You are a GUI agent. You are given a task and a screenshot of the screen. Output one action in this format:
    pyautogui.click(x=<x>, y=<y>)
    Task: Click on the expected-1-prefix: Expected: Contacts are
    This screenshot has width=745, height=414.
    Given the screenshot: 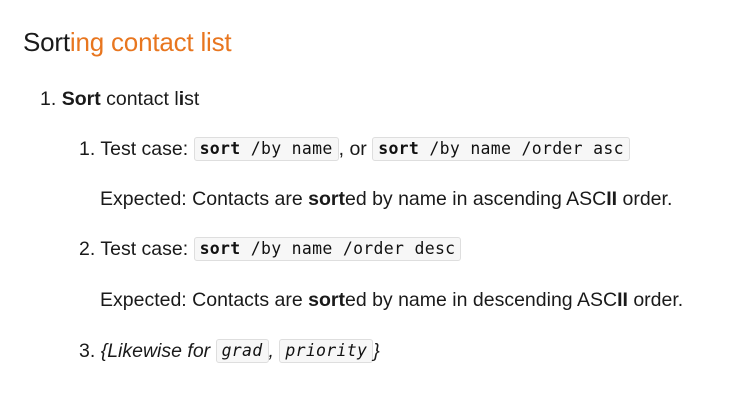 What is the action you would take?
    pyautogui.click(x=204, y=199)
    